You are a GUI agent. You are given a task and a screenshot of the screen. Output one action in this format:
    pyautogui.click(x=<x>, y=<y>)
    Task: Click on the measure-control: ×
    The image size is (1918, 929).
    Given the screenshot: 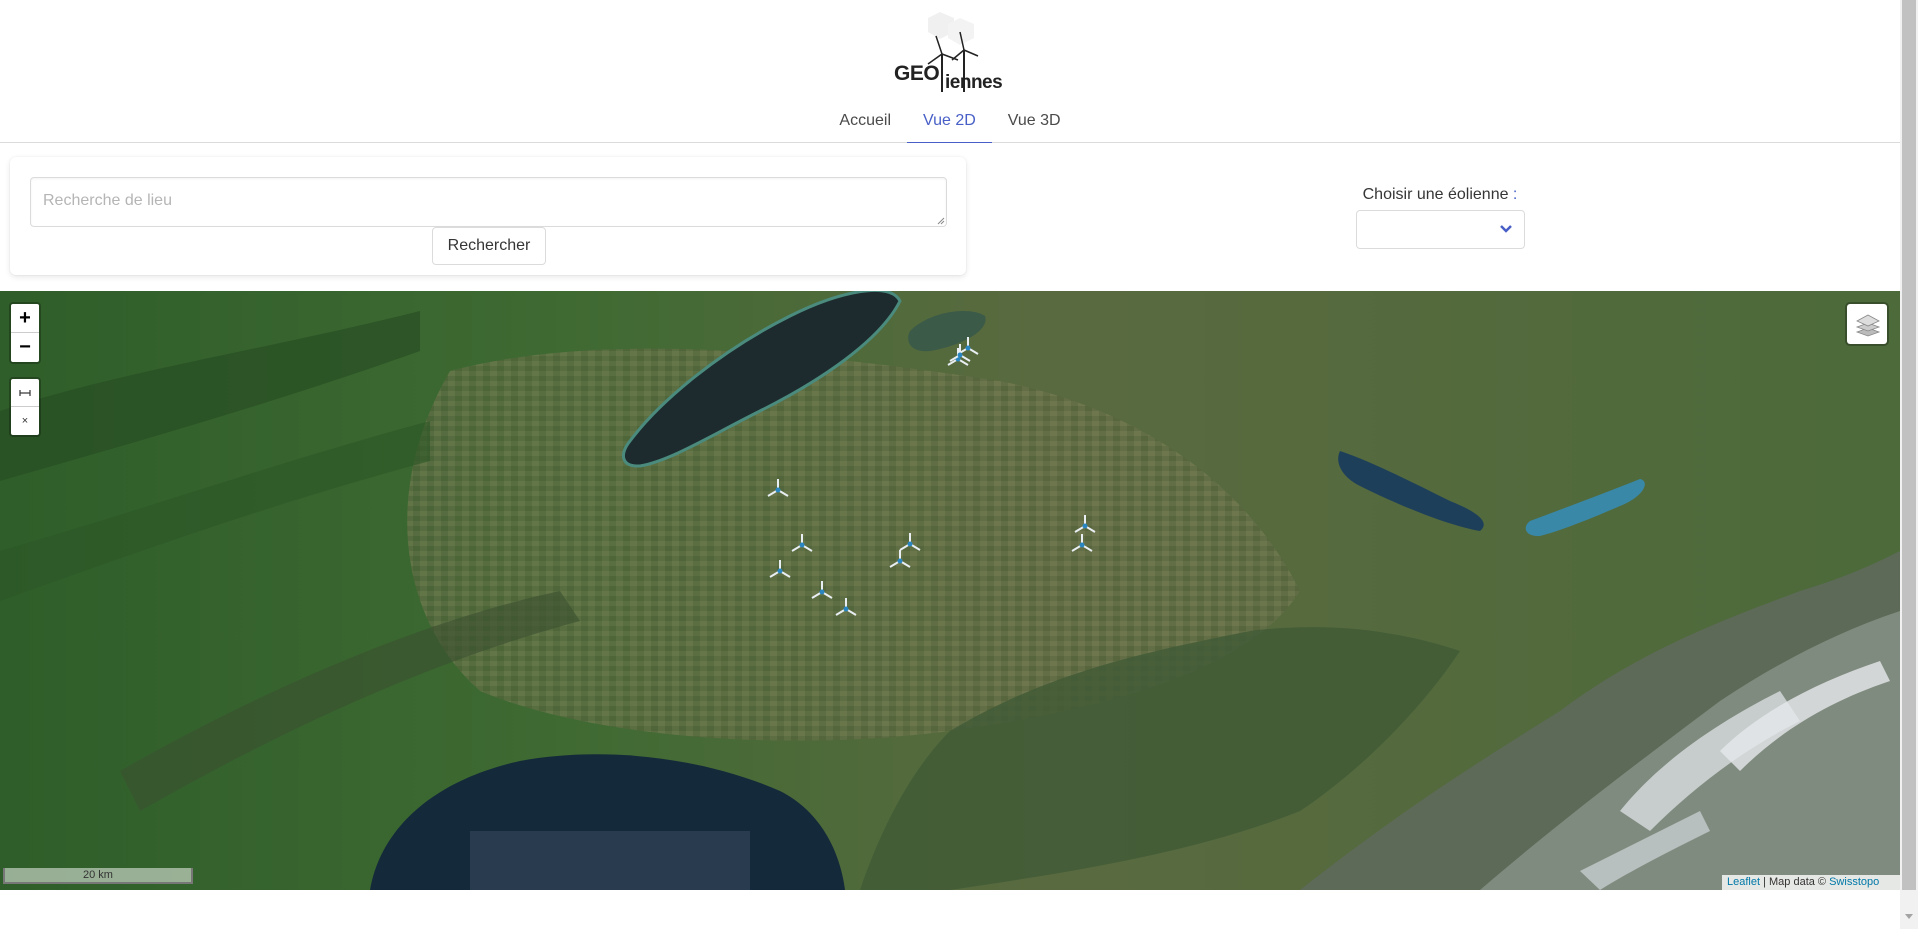 What is the action you would take?
    pyautogui.click(x=25, y=407)
    